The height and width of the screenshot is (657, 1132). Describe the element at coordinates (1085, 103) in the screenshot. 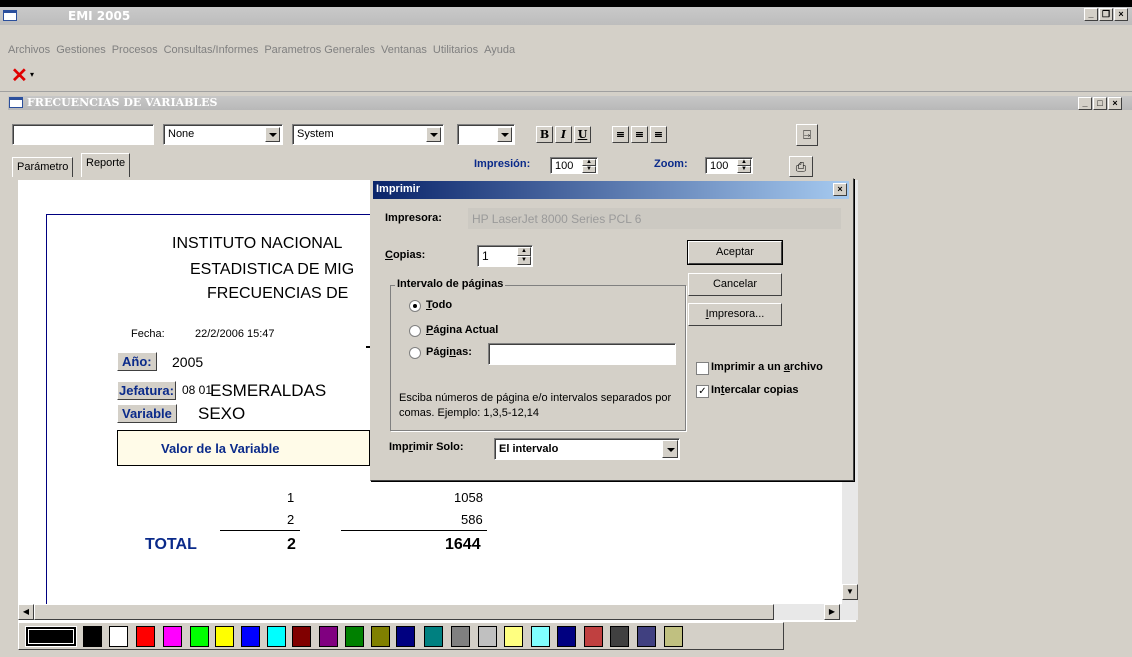

I see `child-minimize-icon: _` at that location.